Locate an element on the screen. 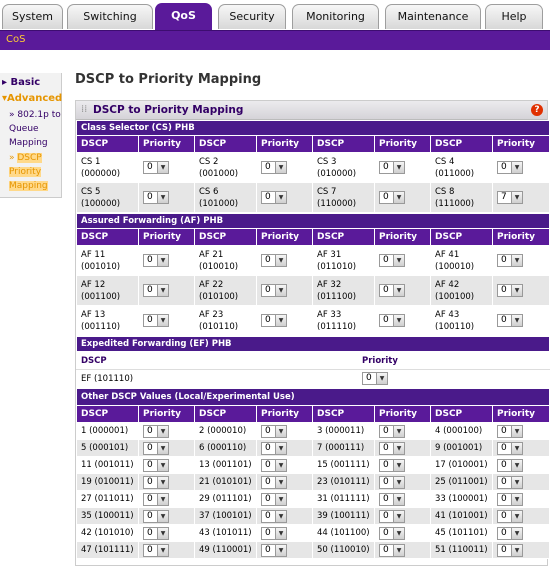 This screenshot has width=550, height=570. nav-dscp-priority-mapping: » DSCP Priority Mapping is located at coordinates (35, 172).